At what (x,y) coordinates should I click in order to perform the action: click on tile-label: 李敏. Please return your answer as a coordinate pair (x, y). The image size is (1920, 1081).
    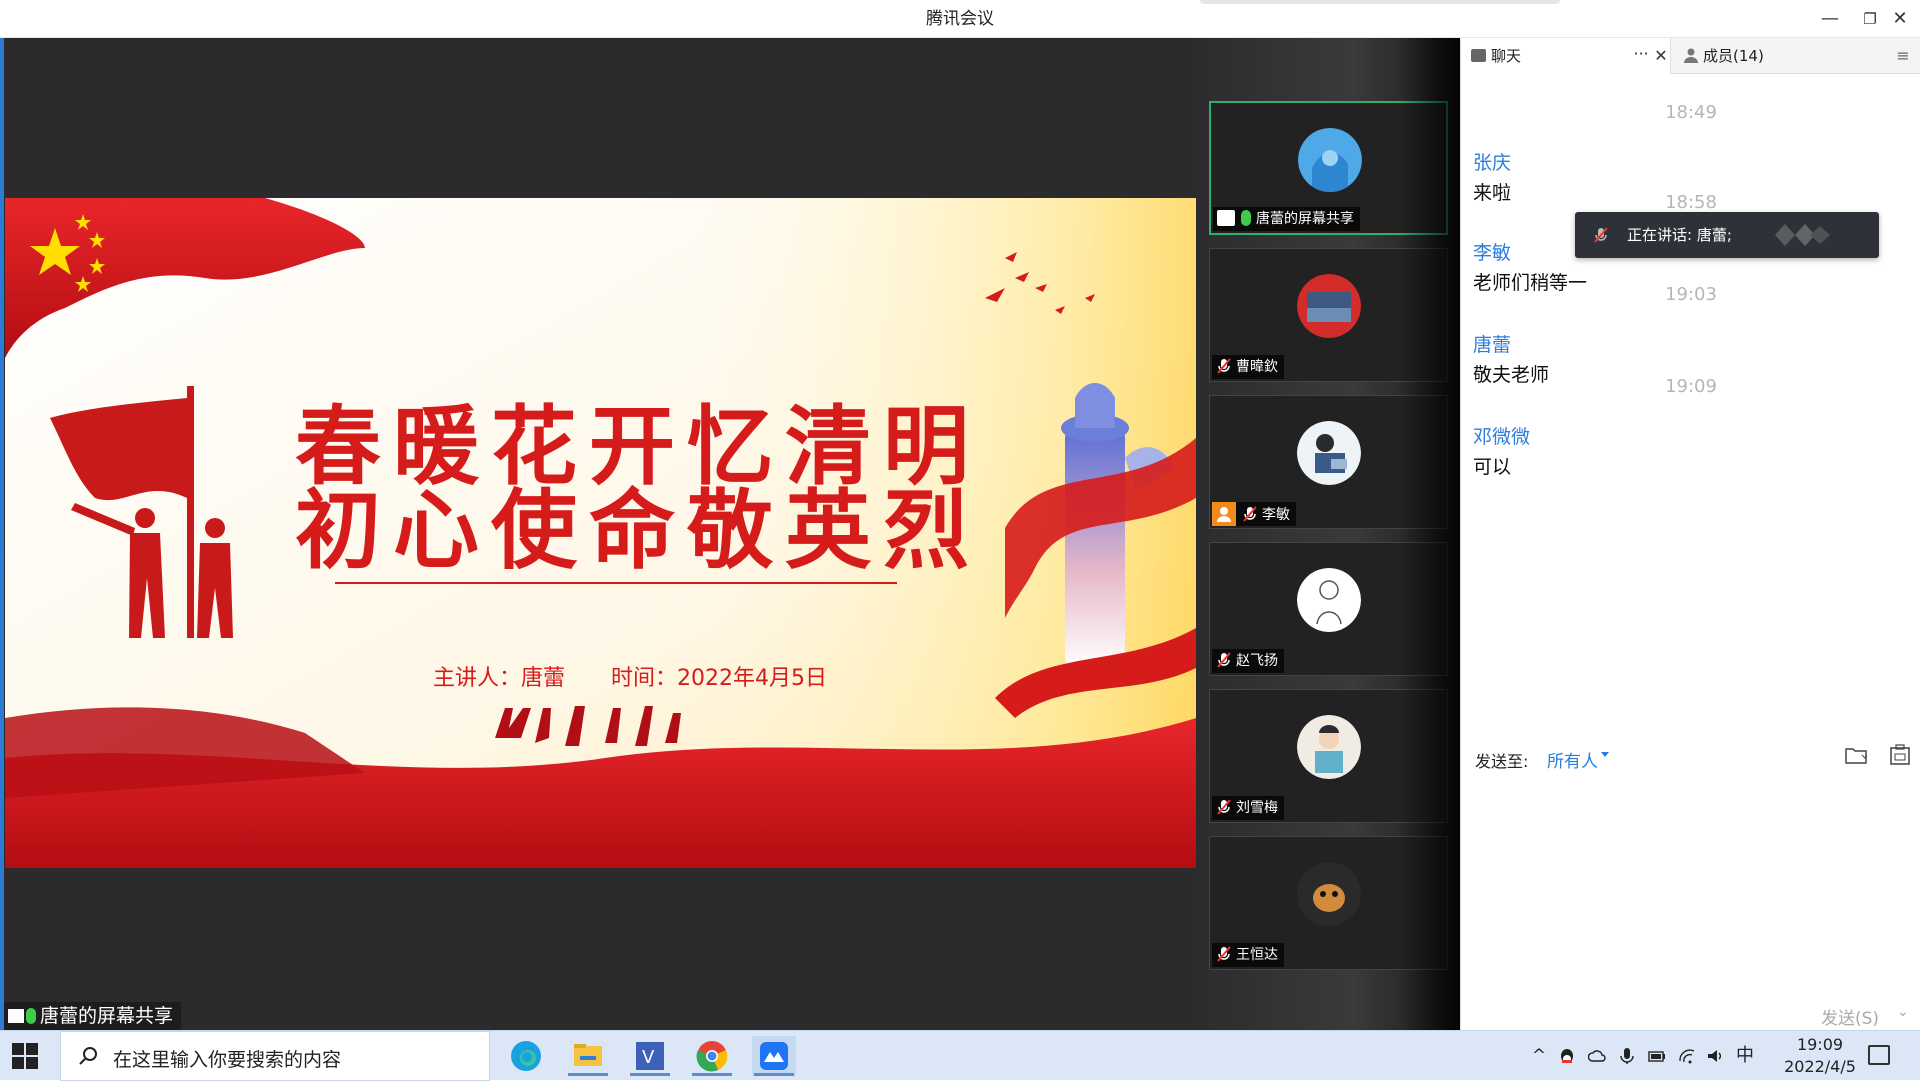
    Looking at the image, I should click on (1254, 514).